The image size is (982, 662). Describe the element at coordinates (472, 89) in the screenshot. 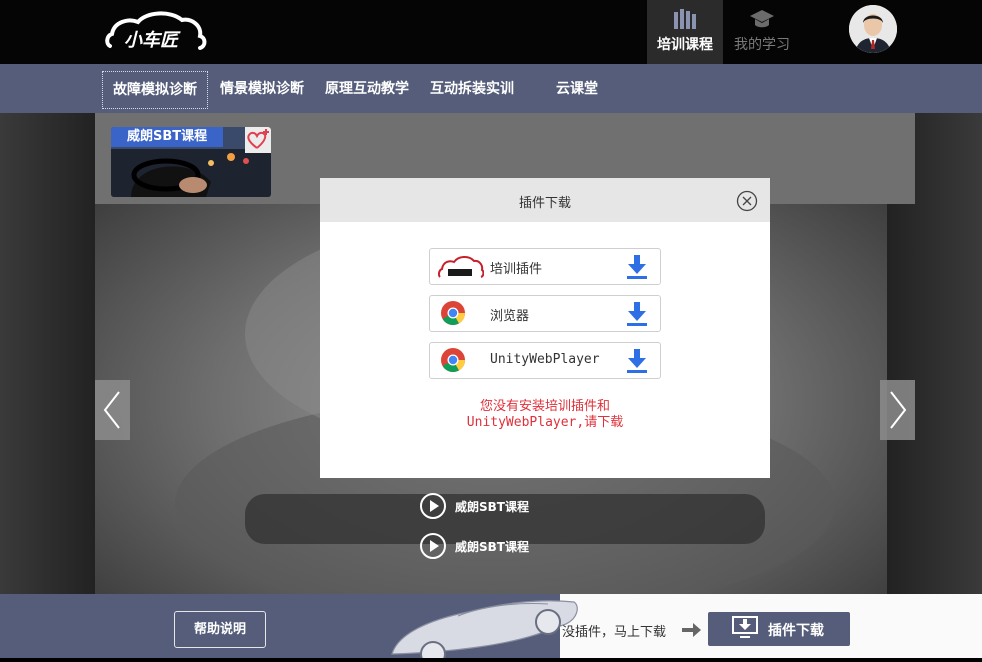

I see `subnav-disassembly-training: 互动拆装实训` at that location.